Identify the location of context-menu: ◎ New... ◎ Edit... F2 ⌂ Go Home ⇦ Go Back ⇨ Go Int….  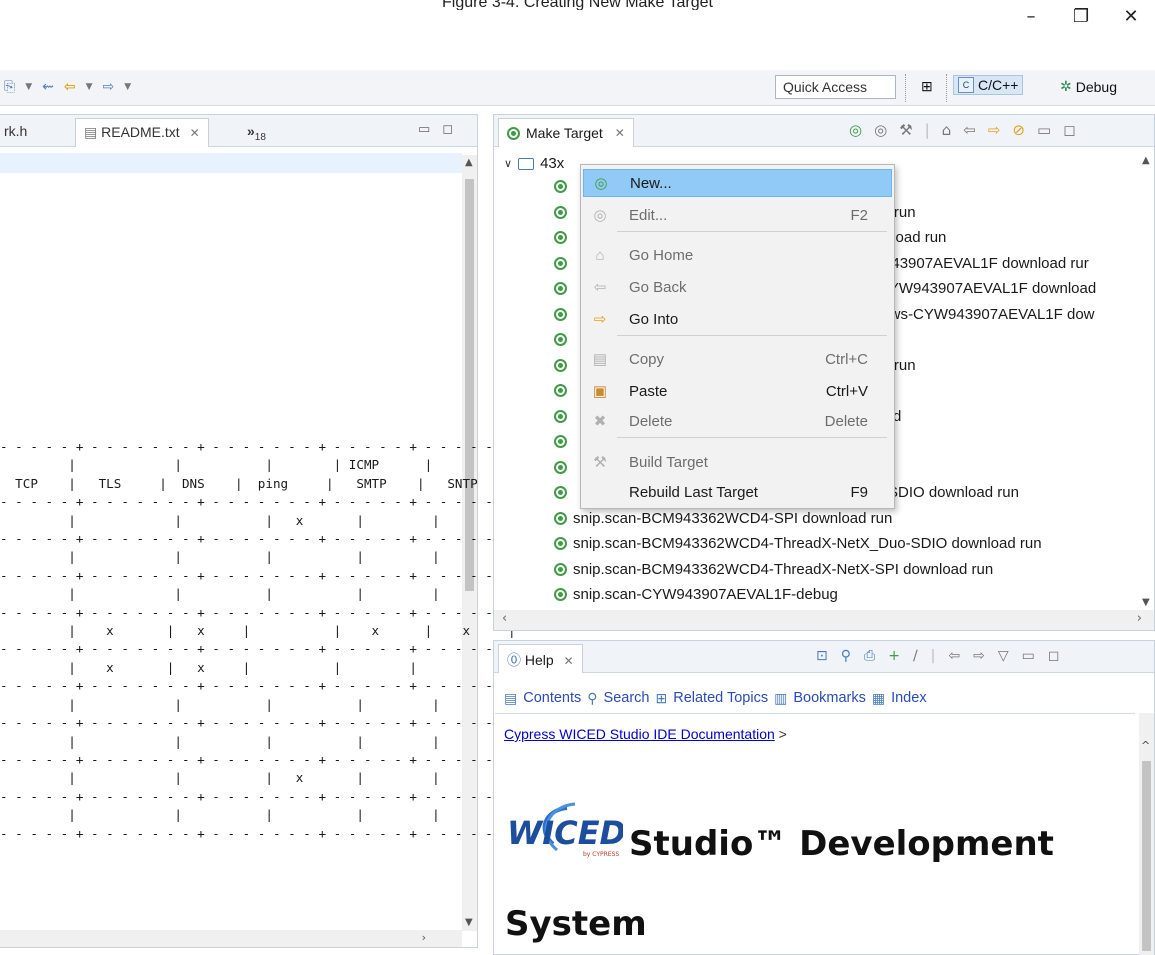
(737, 336).